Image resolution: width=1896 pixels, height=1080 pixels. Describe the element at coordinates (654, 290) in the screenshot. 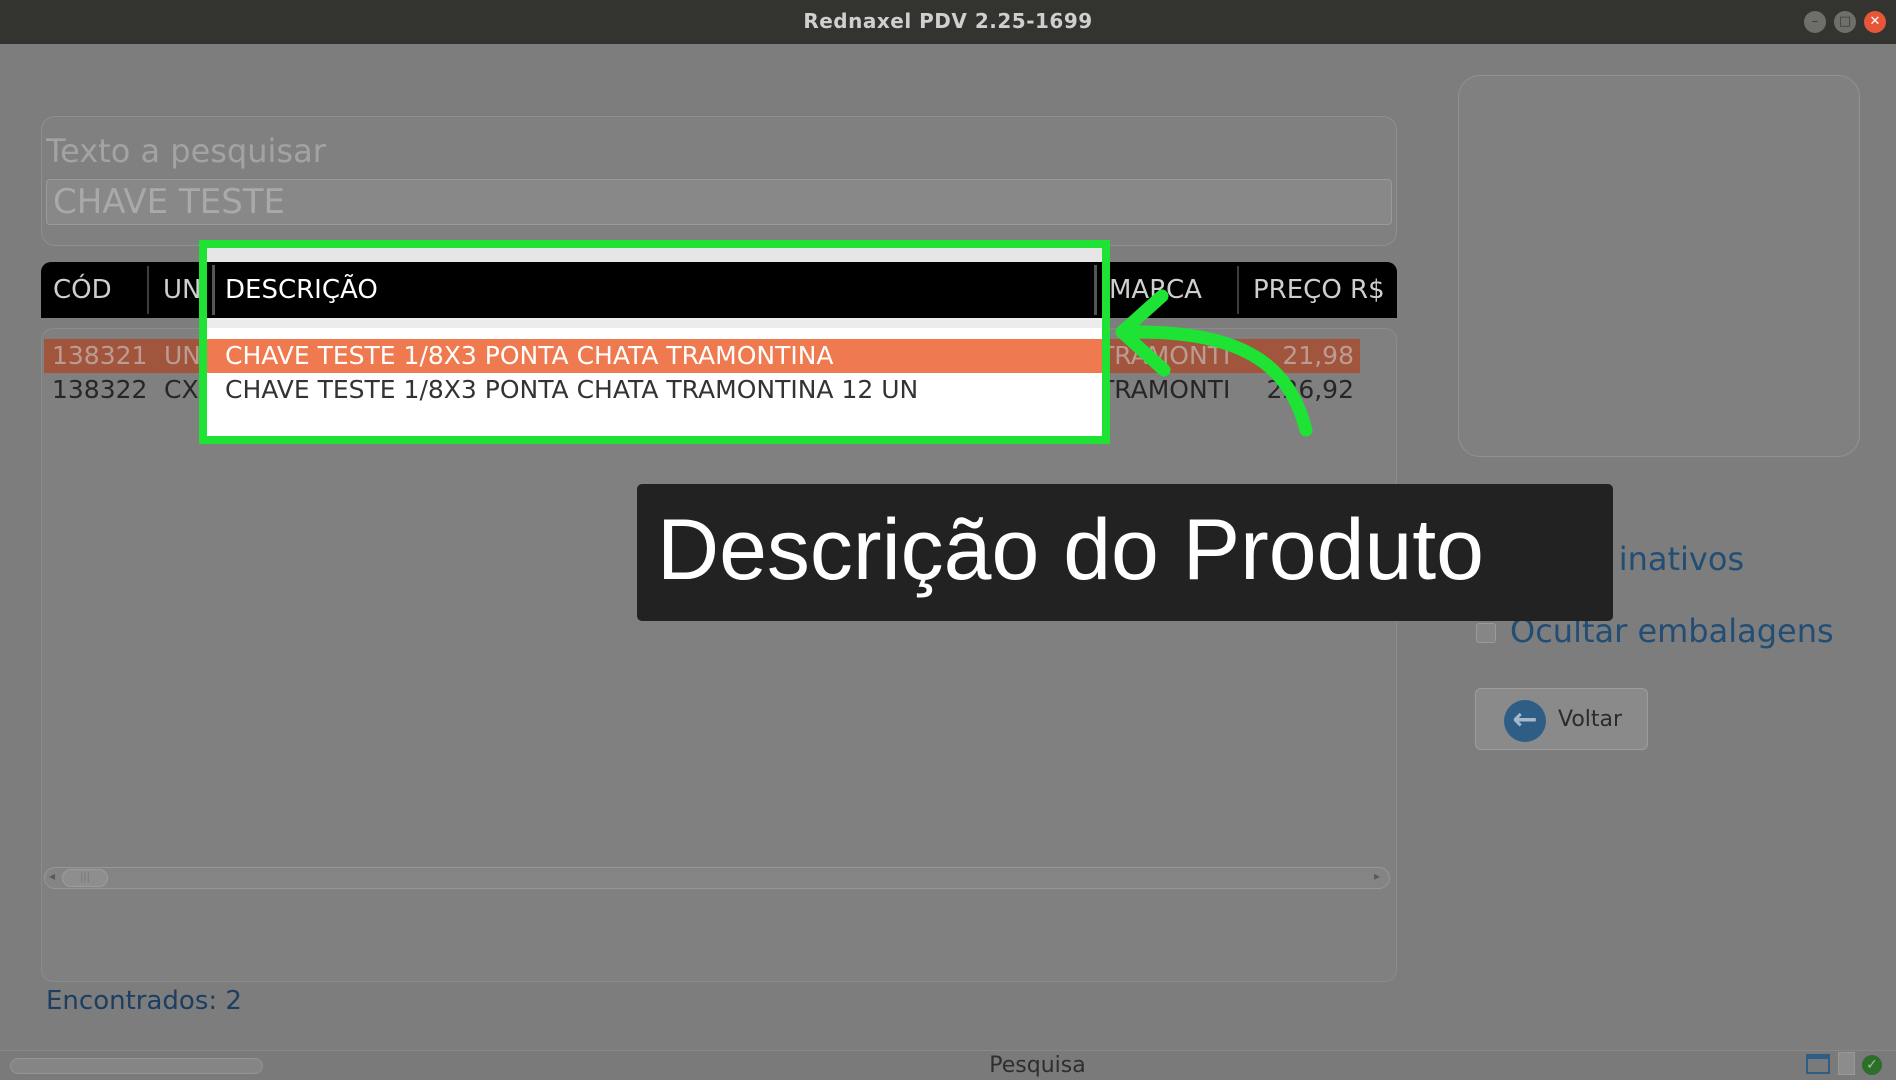

I see `column-header-descricao: DESCRIÇÃO` at that location.